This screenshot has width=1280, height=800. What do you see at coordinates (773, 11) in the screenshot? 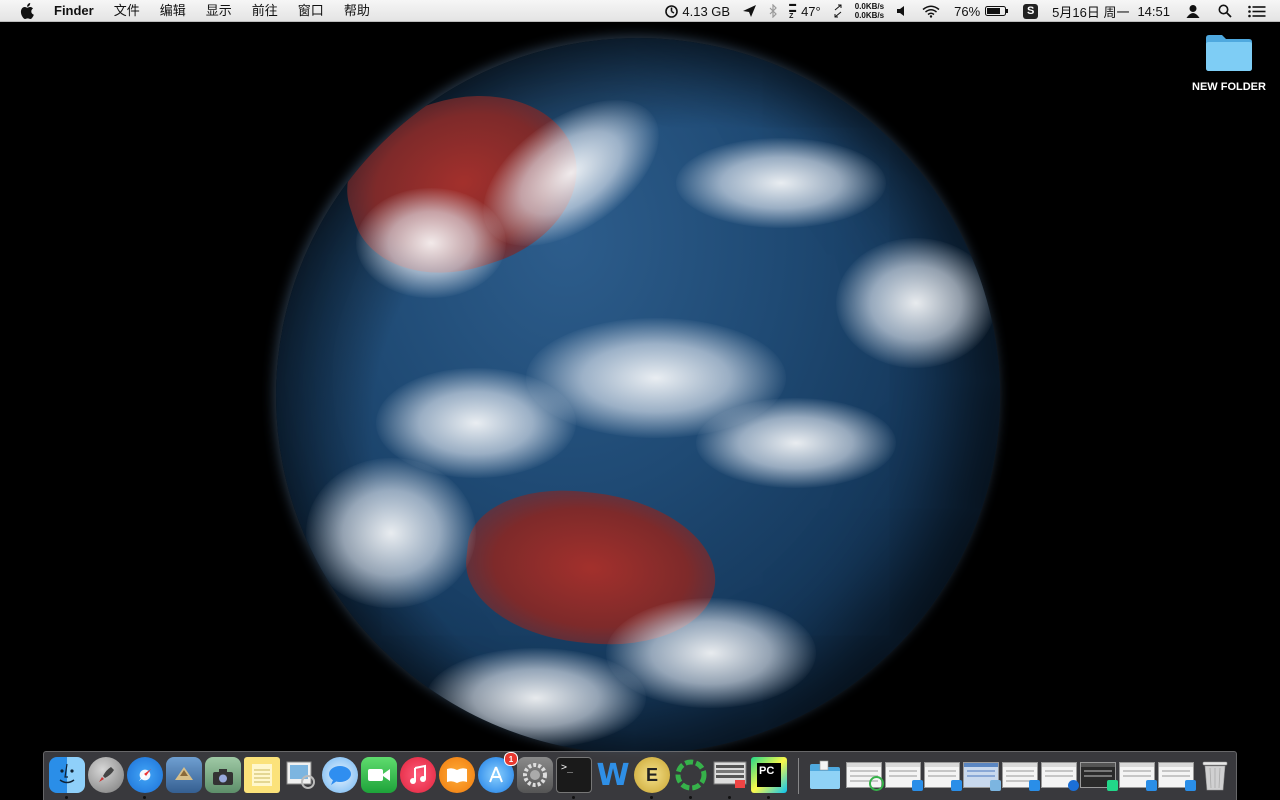
I see `bluetooth-icon` at bounding box center [773, 11].